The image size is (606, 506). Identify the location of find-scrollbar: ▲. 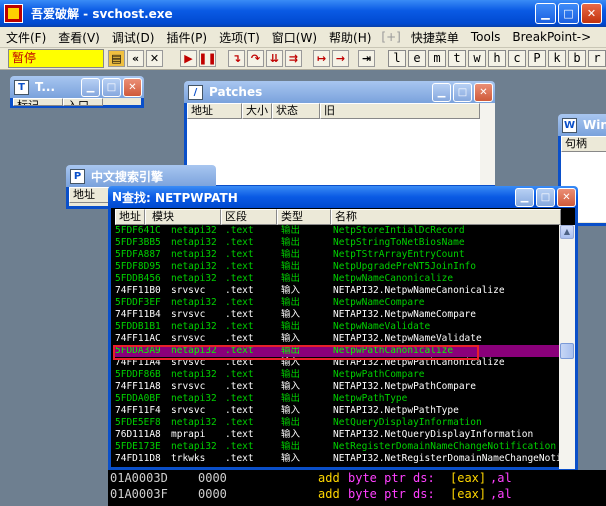
(567, 347).